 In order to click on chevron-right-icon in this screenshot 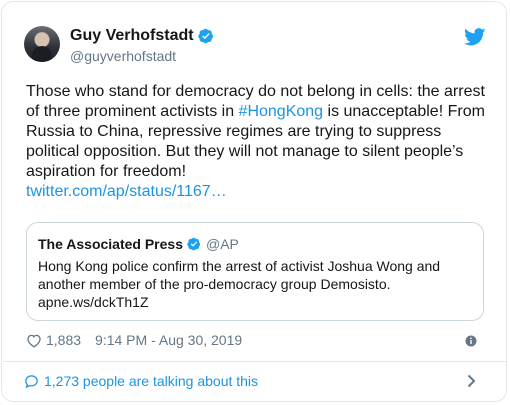, I will do `click(471, 381)`.